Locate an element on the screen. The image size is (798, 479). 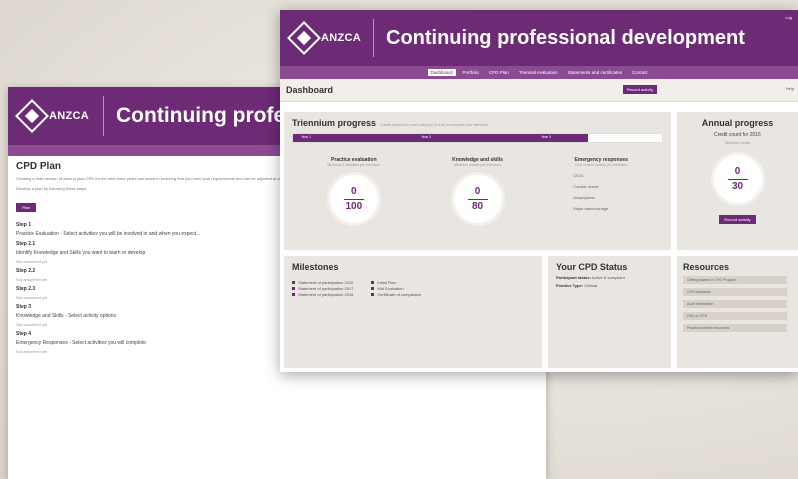
emergency-item: Major haemorrhage is located at coordinates (618, 208).